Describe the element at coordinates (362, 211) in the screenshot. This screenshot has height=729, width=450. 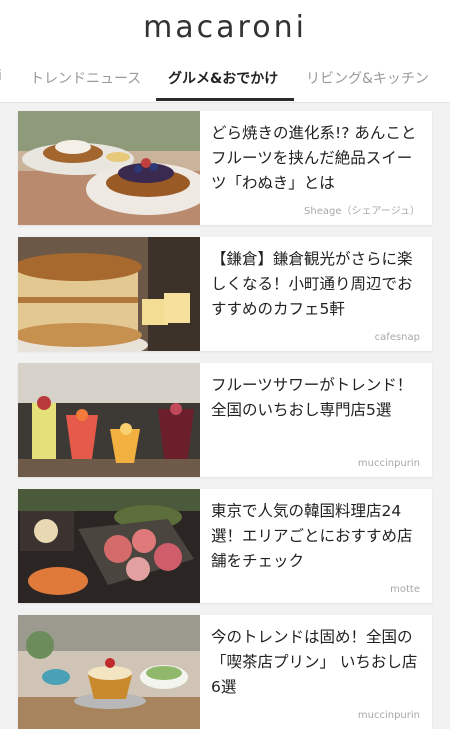
I see `article-source: Sheage（シェアージュ）` at that location.